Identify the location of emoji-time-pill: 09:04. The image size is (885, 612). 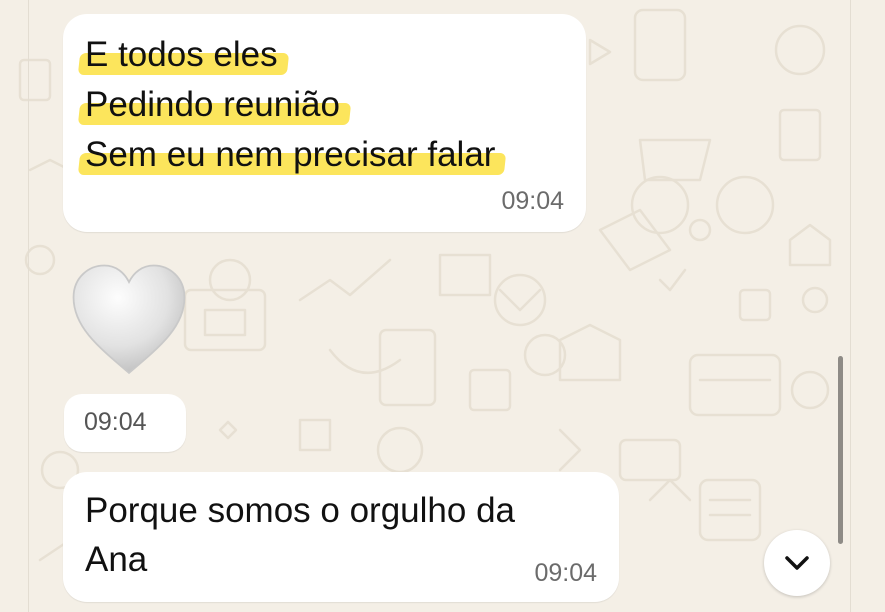
(125, 423).